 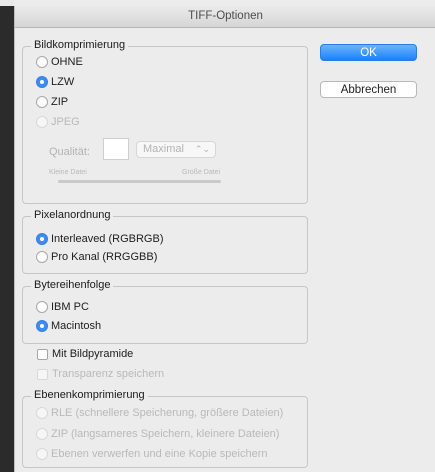 I want to click on radio-label: JPEG, so click(x=65, y=122).